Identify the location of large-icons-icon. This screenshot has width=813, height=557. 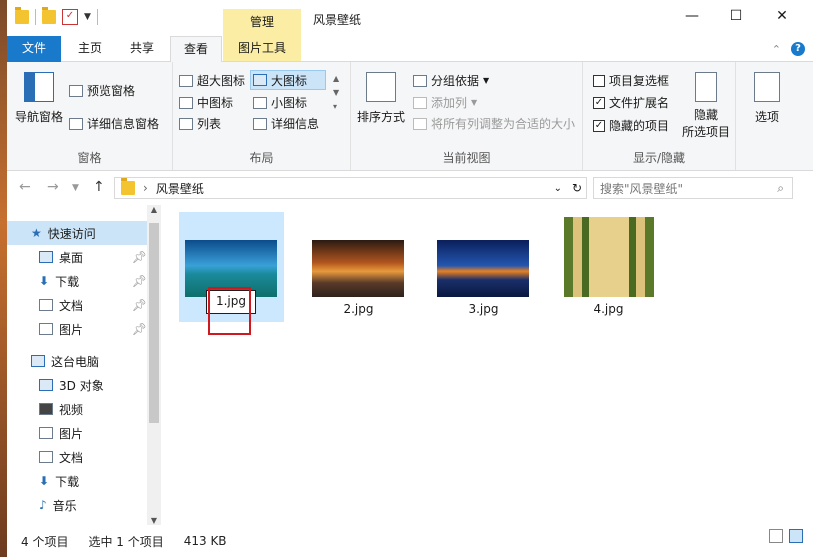
(260, 80).